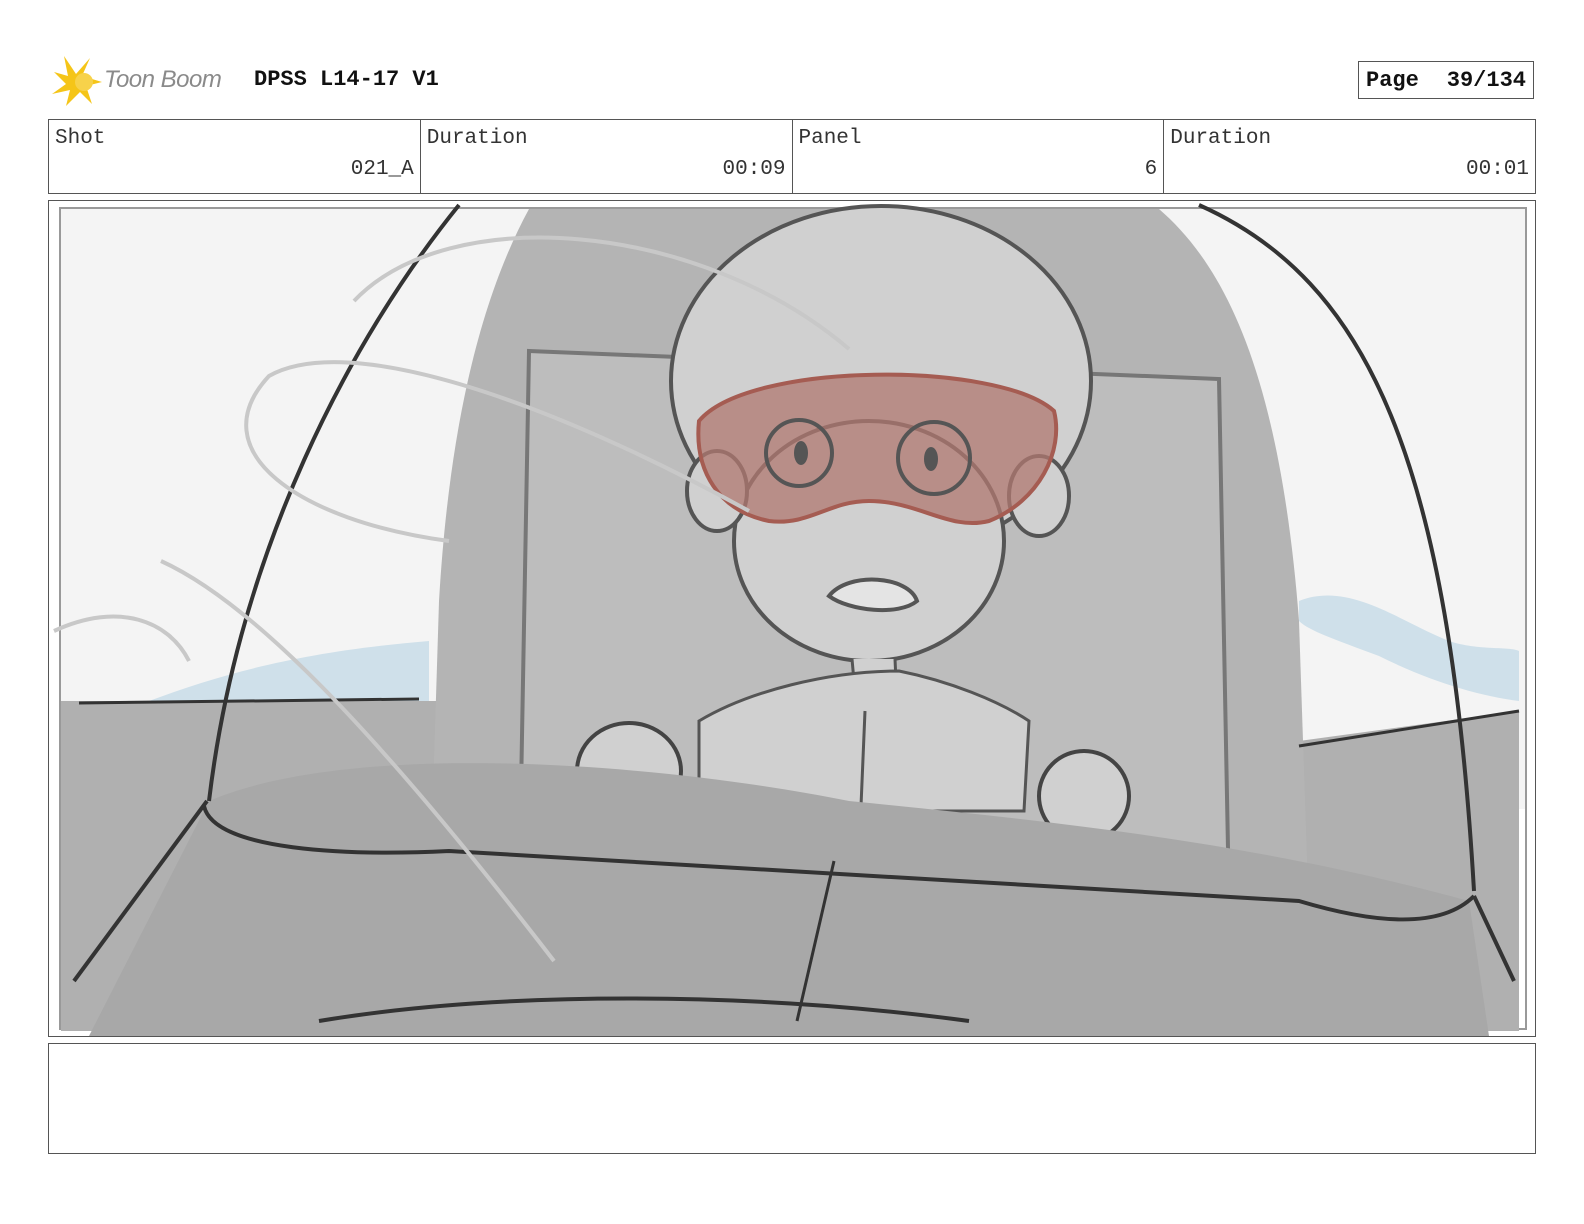 Image resolution: width=1584 pixels, height=1224 pixels. Describe the element at coordinates (1392, 80) in the screenshot. I see `page-label: Page` at that location.